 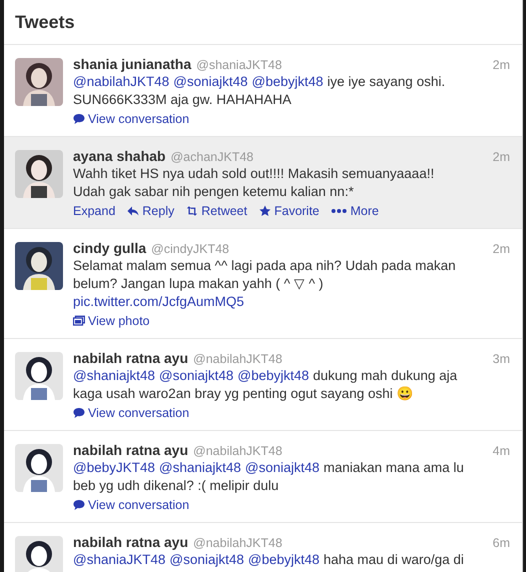 I want to click on reply-link: Reply, so click(x=150, y=211).